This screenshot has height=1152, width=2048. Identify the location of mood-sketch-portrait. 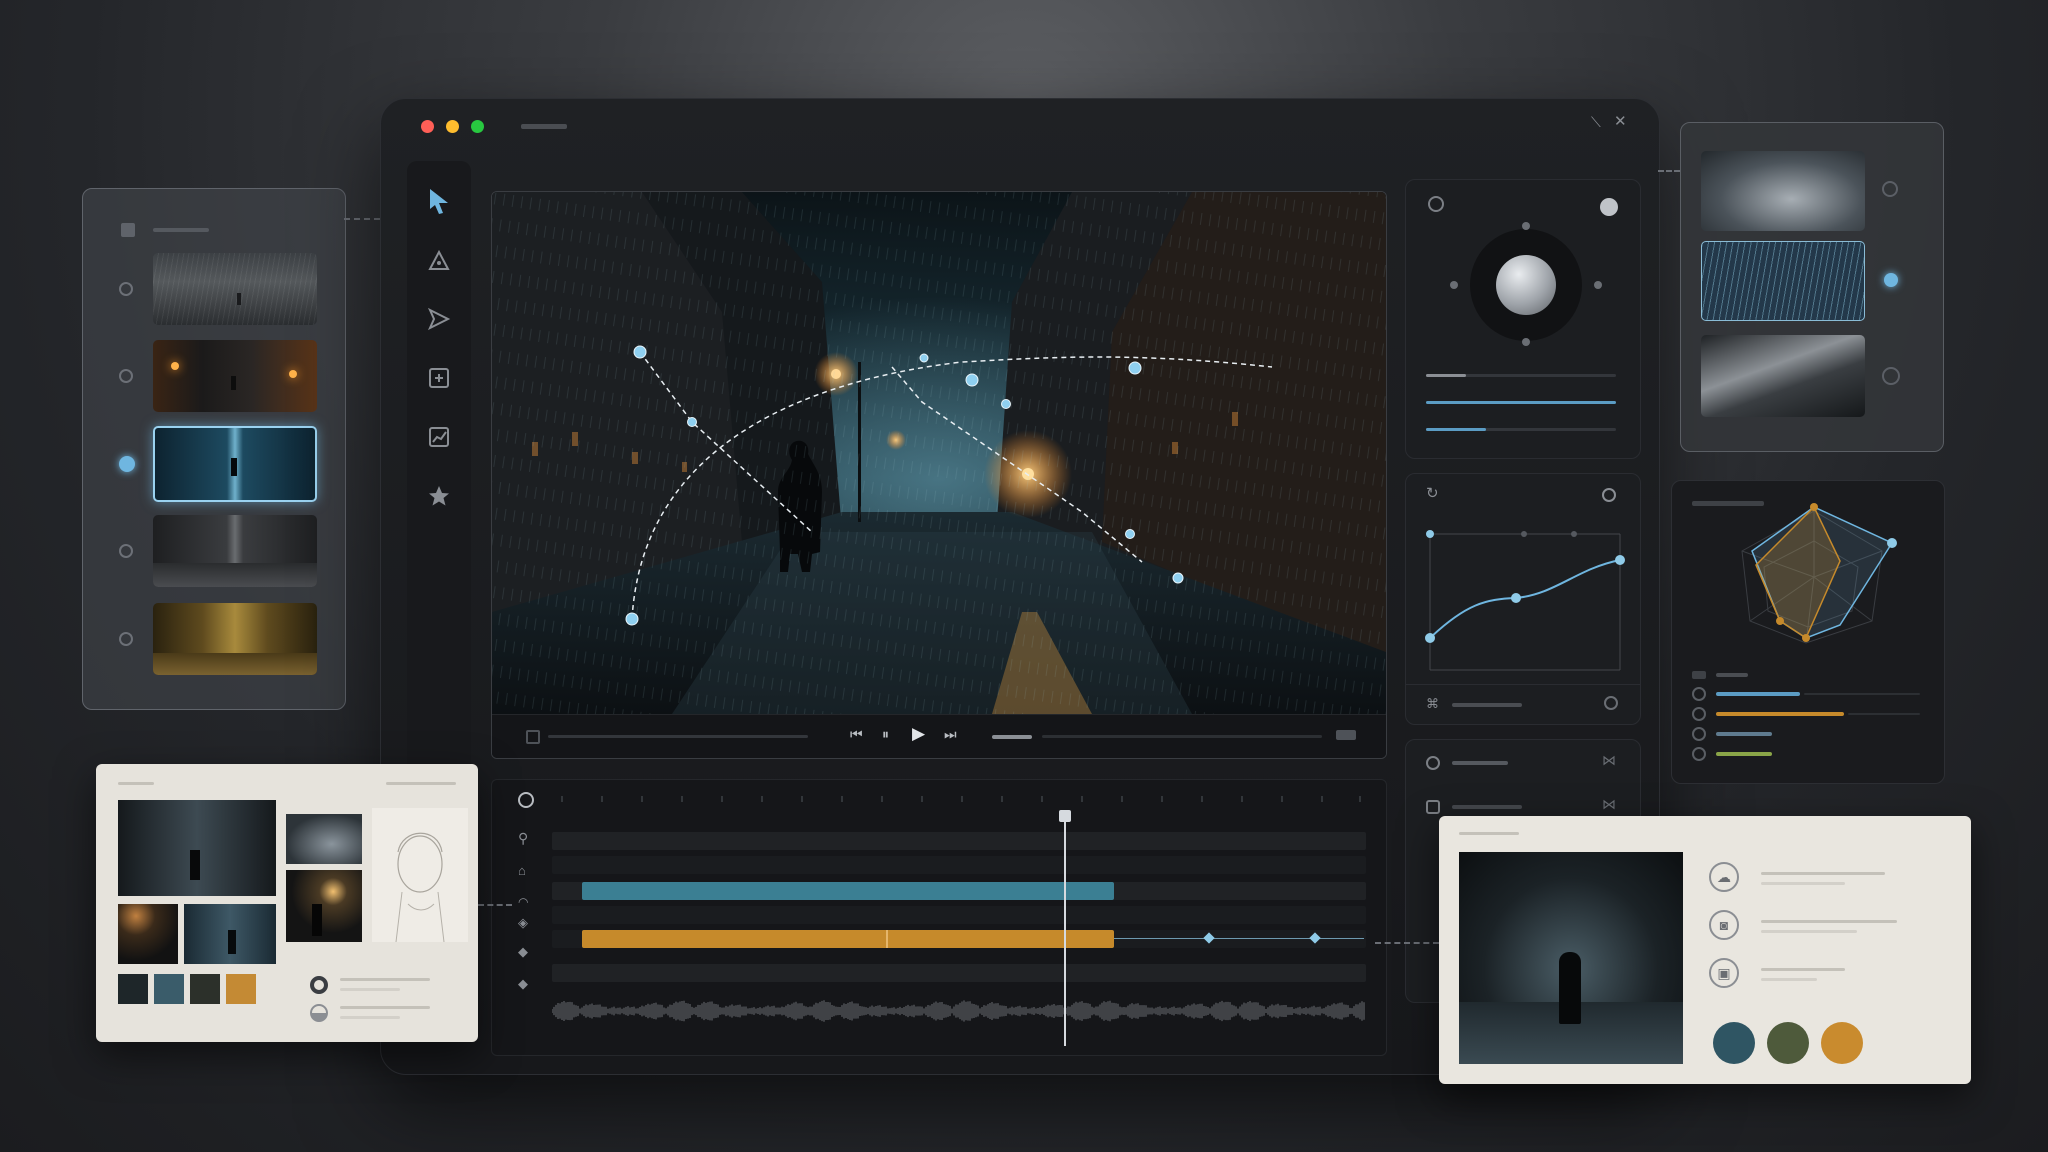
(420, 875).